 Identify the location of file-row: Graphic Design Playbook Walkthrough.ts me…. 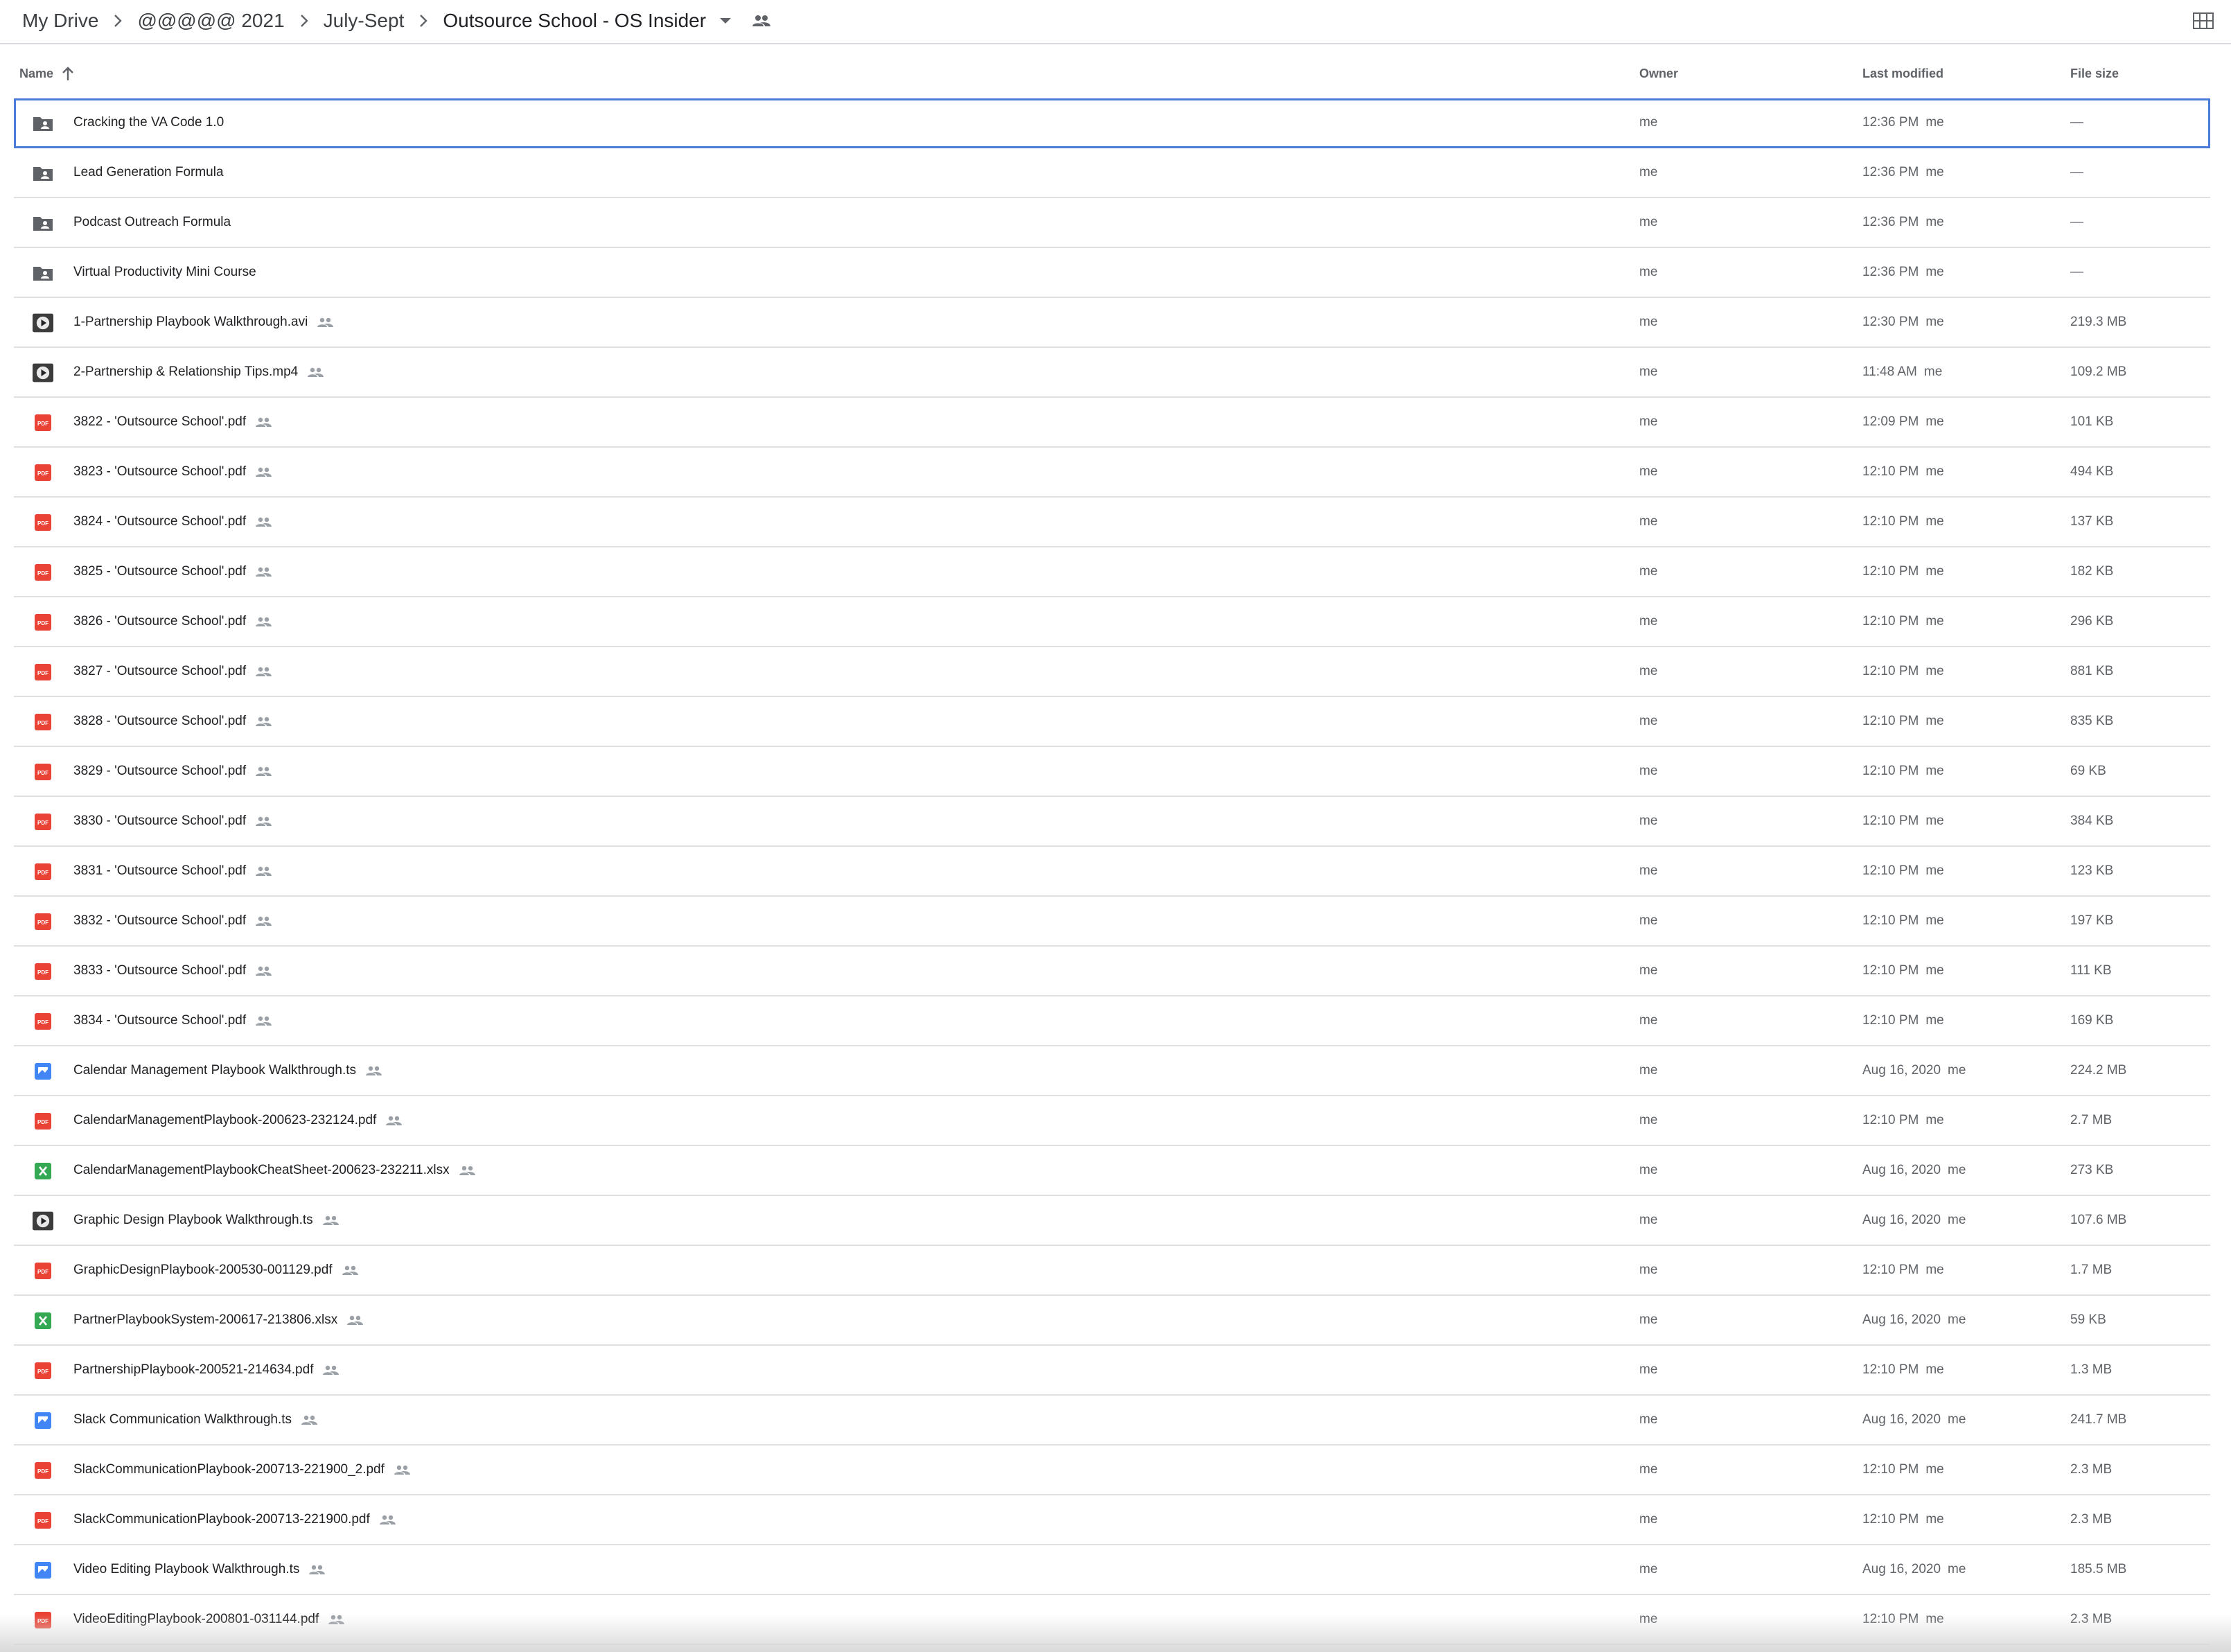
(1112, 1221).